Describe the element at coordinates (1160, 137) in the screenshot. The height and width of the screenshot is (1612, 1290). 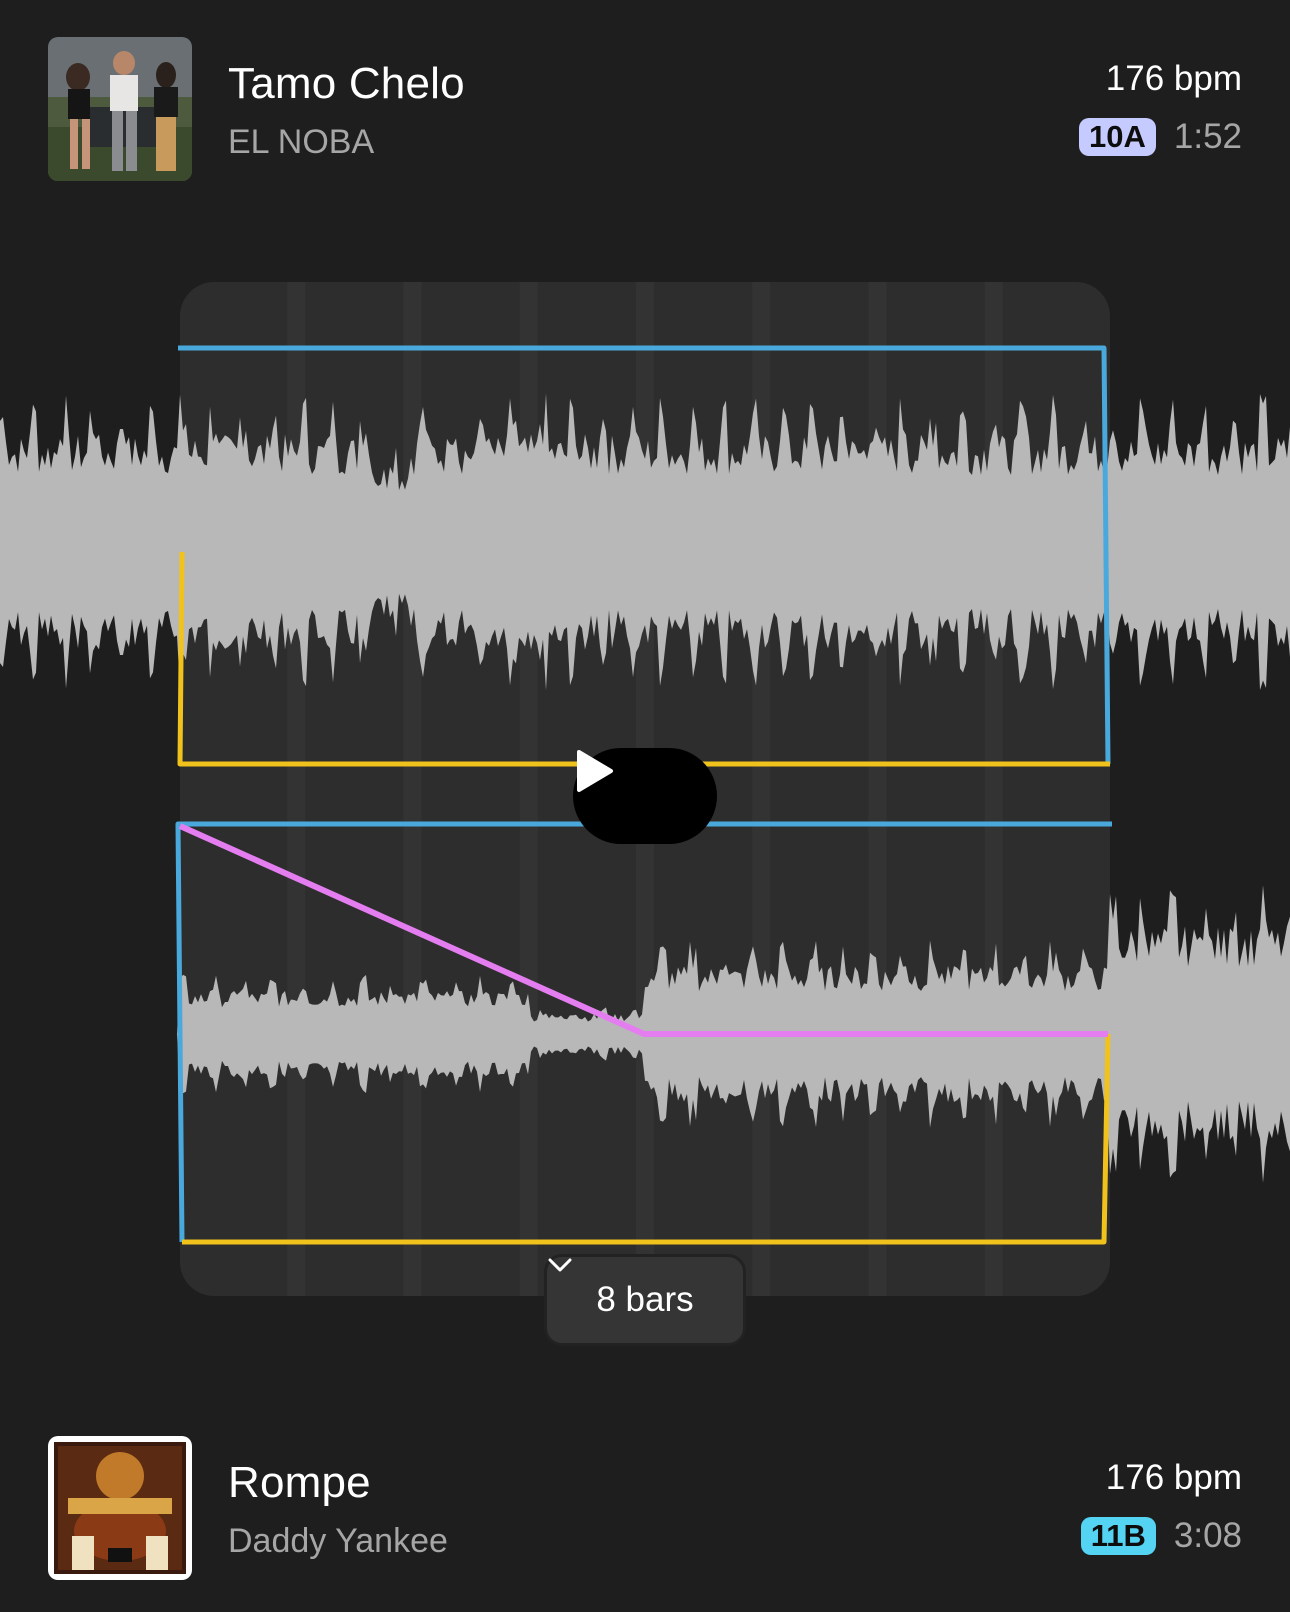
I see `current-track-meta: 10A 1:52` at that location.